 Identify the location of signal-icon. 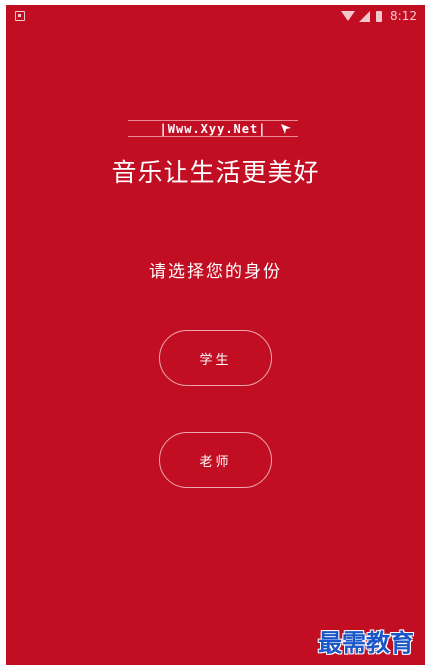
(365, 16).